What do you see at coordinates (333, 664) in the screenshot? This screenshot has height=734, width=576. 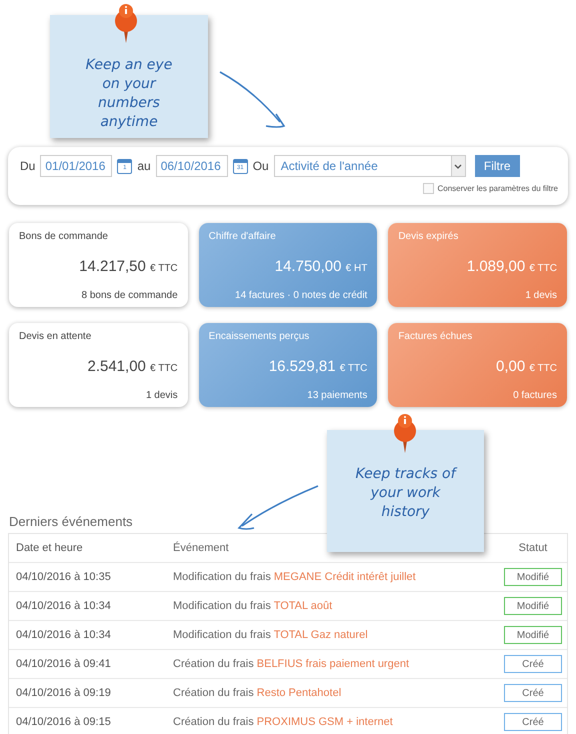 I see `expense-link: BELFIUS frais paiement urgent` at bounding box center [333, 664].